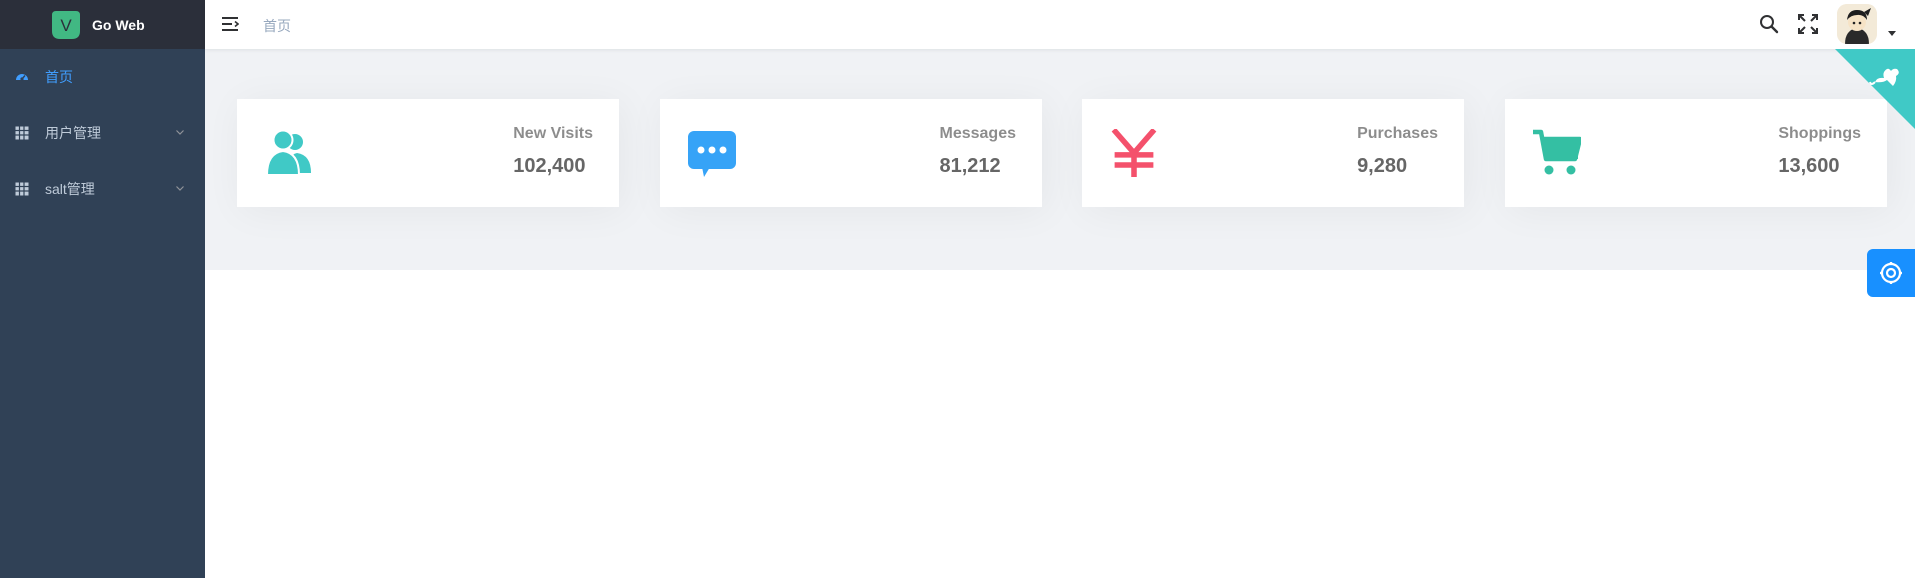 This screenshot has height=578, width=1915. What do you see at coordinates (288, 152) in the screenshot?
I see `peoples-icon` at bounding box center [288, 152].